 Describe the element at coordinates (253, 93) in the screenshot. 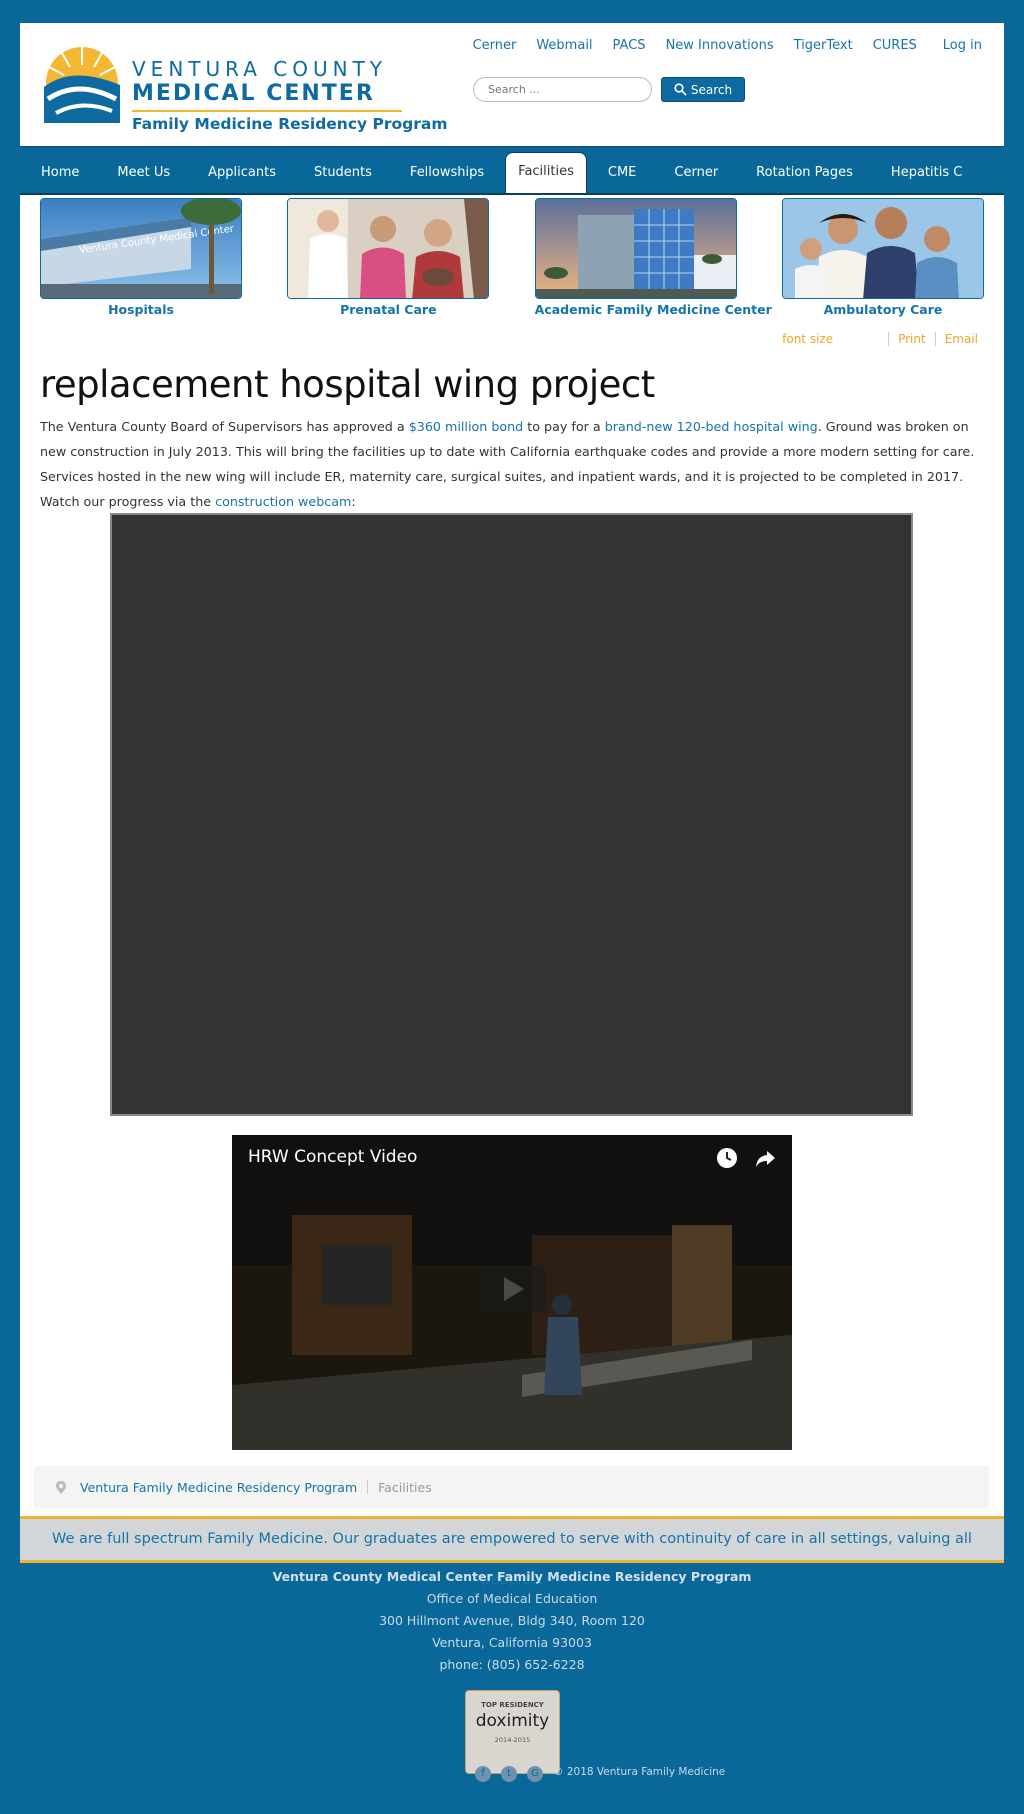

I see `logo-line-2: MEDICAL CENTER` at that location.